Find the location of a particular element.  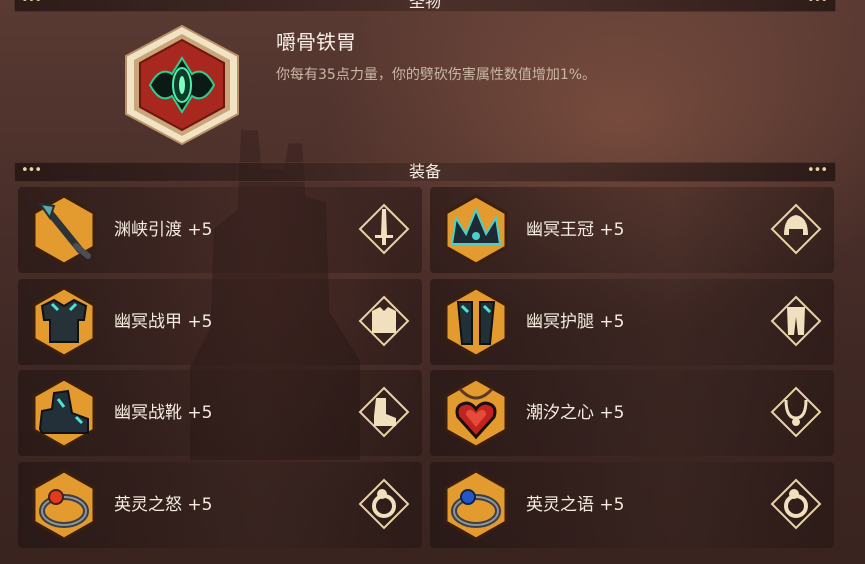

relic-section-title: 圣物 is located at coordinates (424, 5).